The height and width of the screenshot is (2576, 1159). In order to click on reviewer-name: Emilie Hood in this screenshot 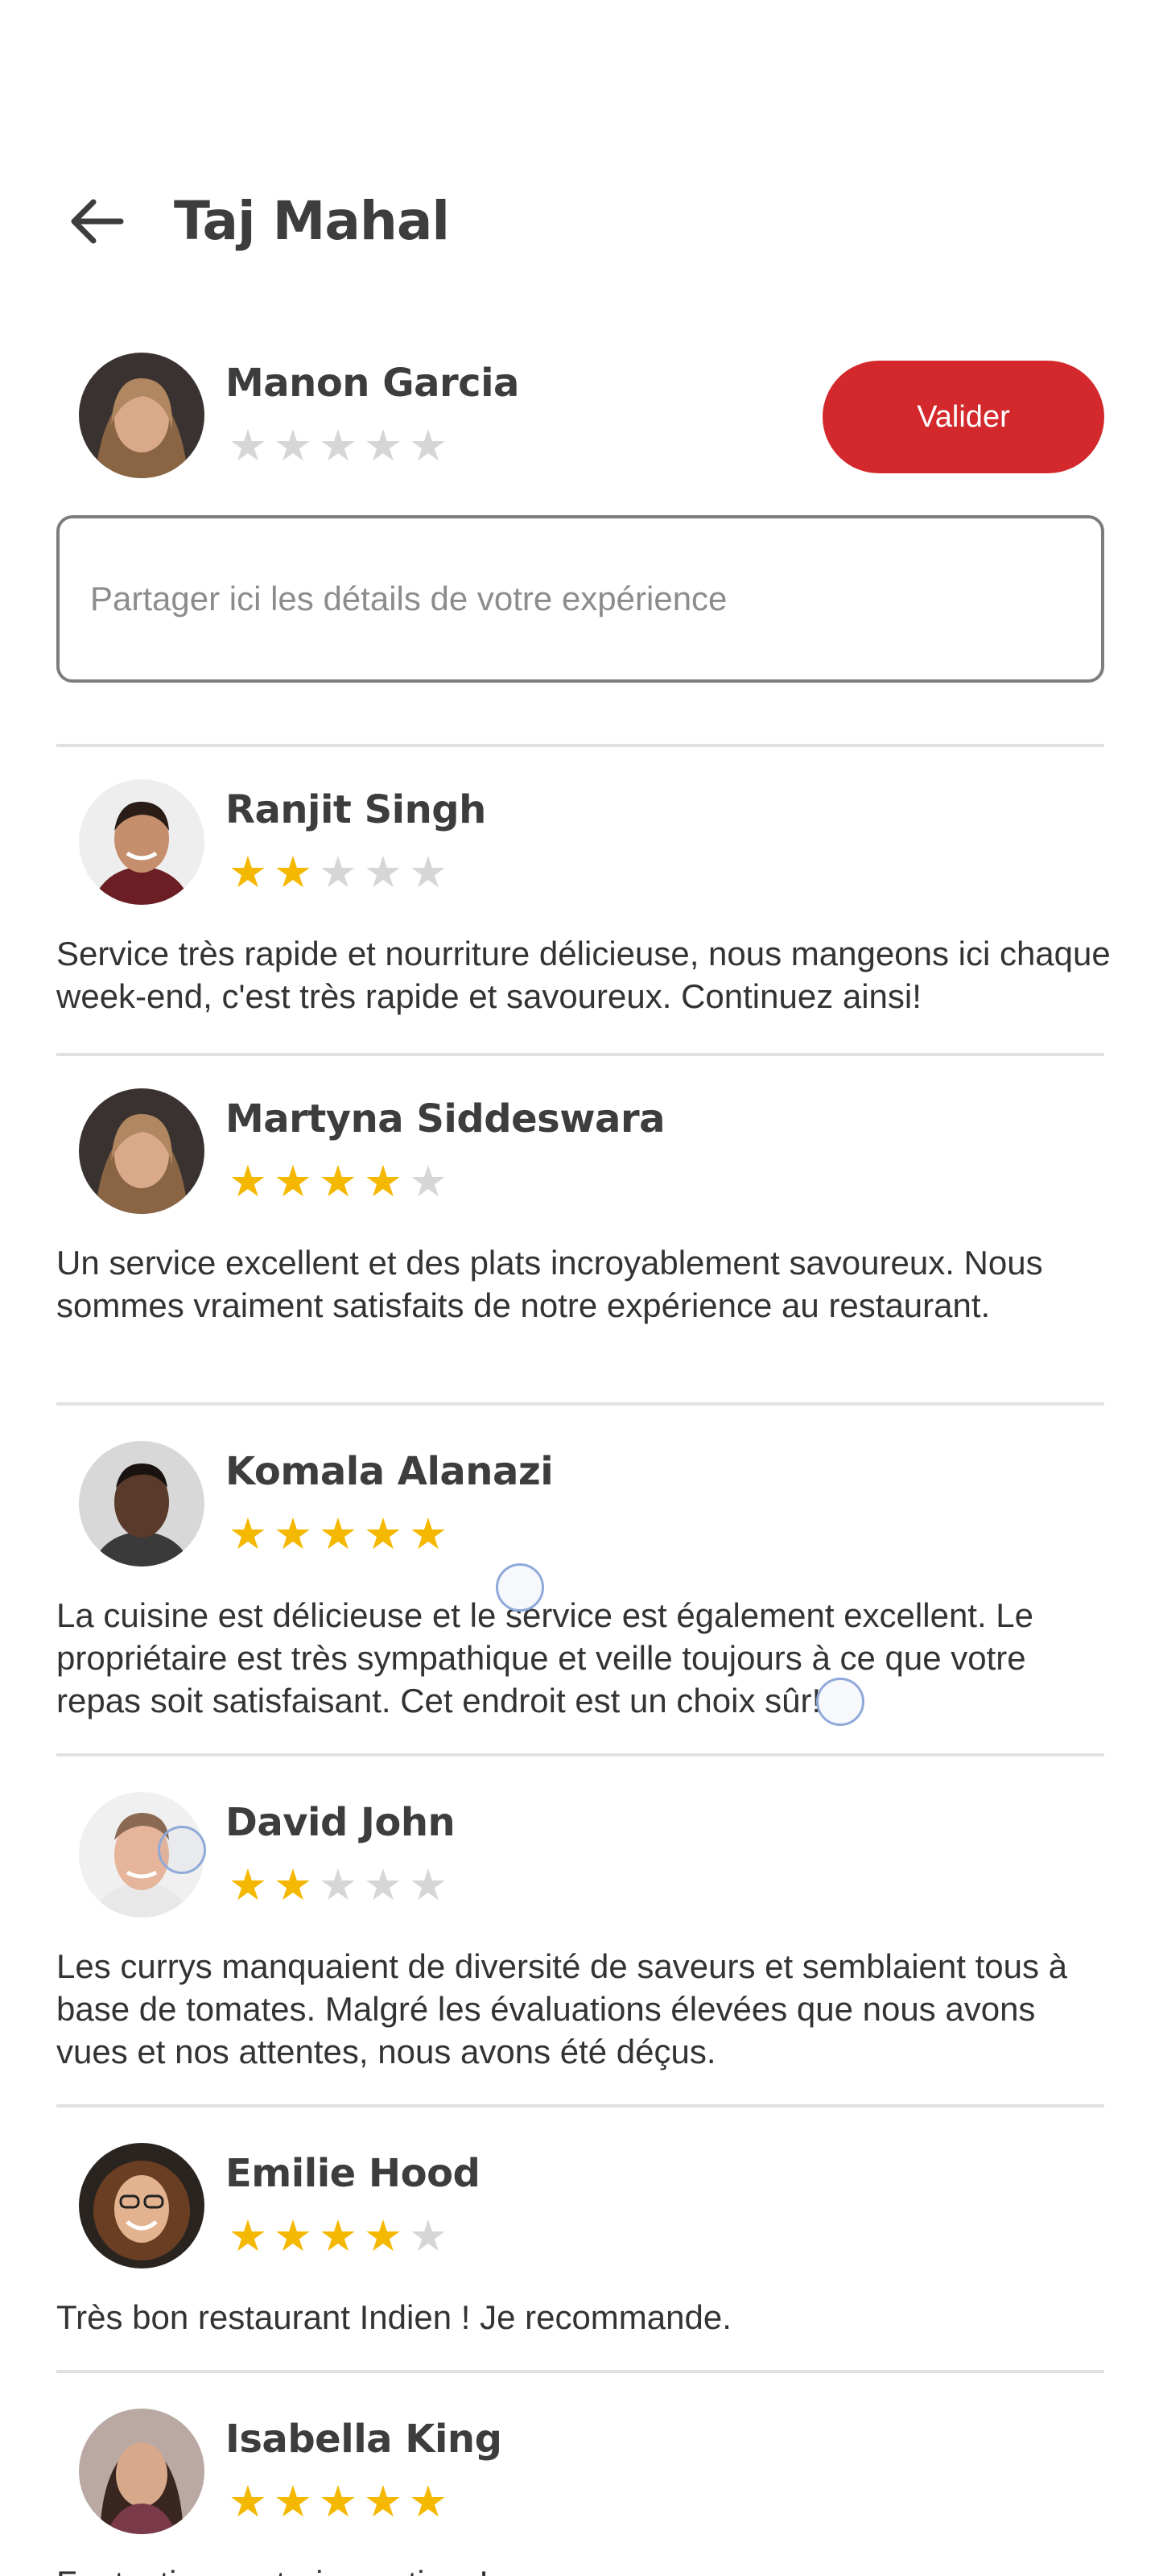, I will do `click(353, 2173)`.